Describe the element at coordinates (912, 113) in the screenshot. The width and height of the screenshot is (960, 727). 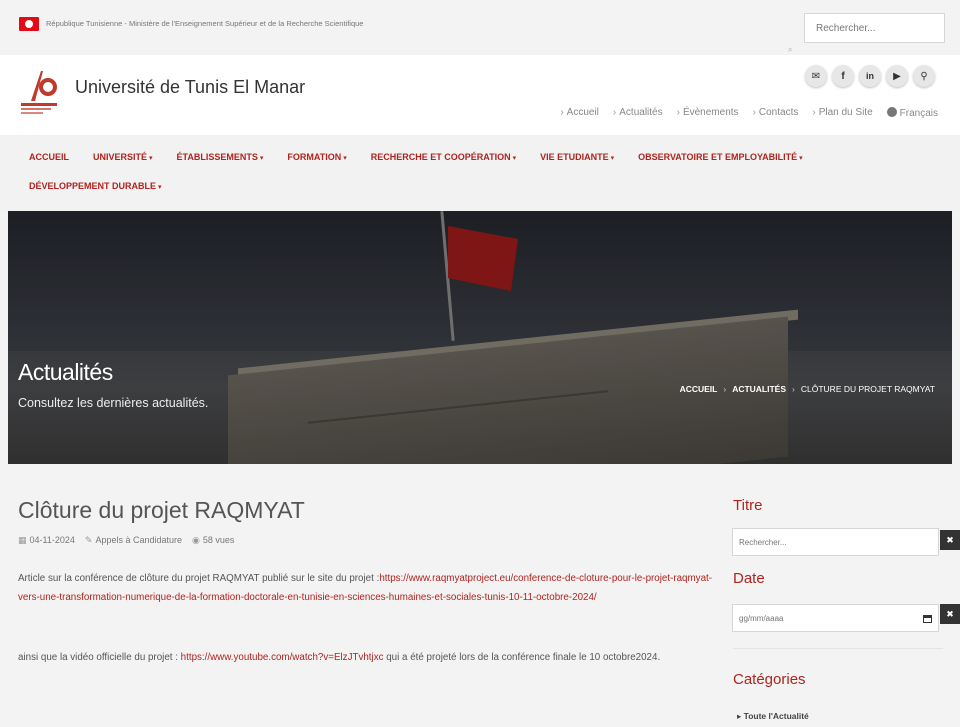
I see `language-switcher: Français` at that location.